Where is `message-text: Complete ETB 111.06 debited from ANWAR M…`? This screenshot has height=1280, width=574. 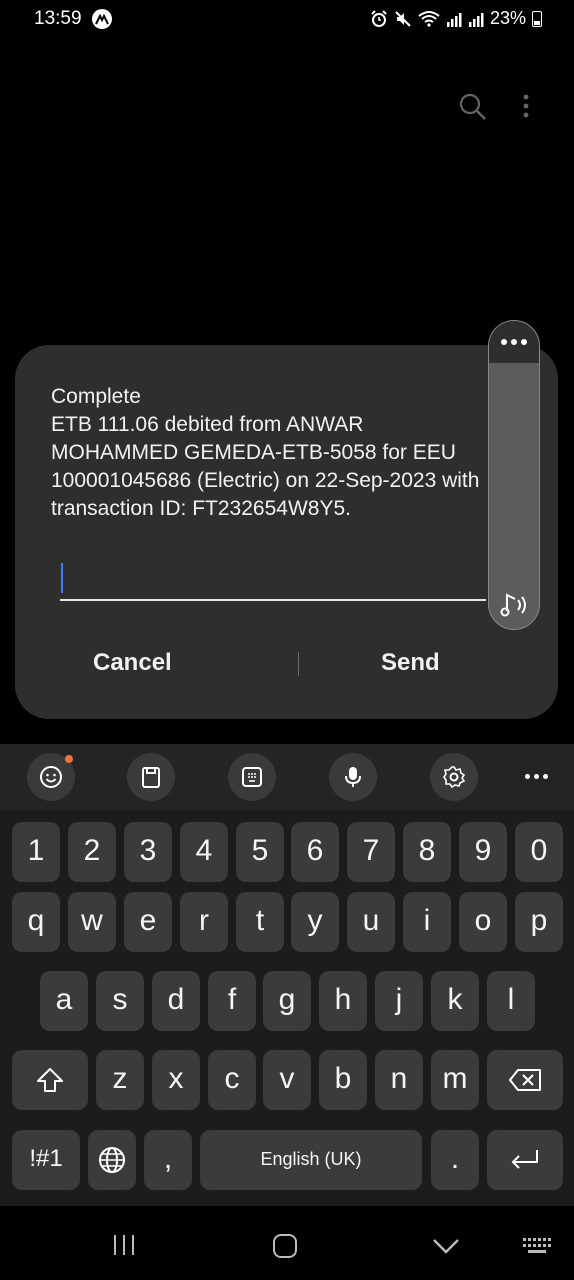 message-text: Complete ETB 111.06 debited from ANWAR M… is located at coordinates (265, 452).